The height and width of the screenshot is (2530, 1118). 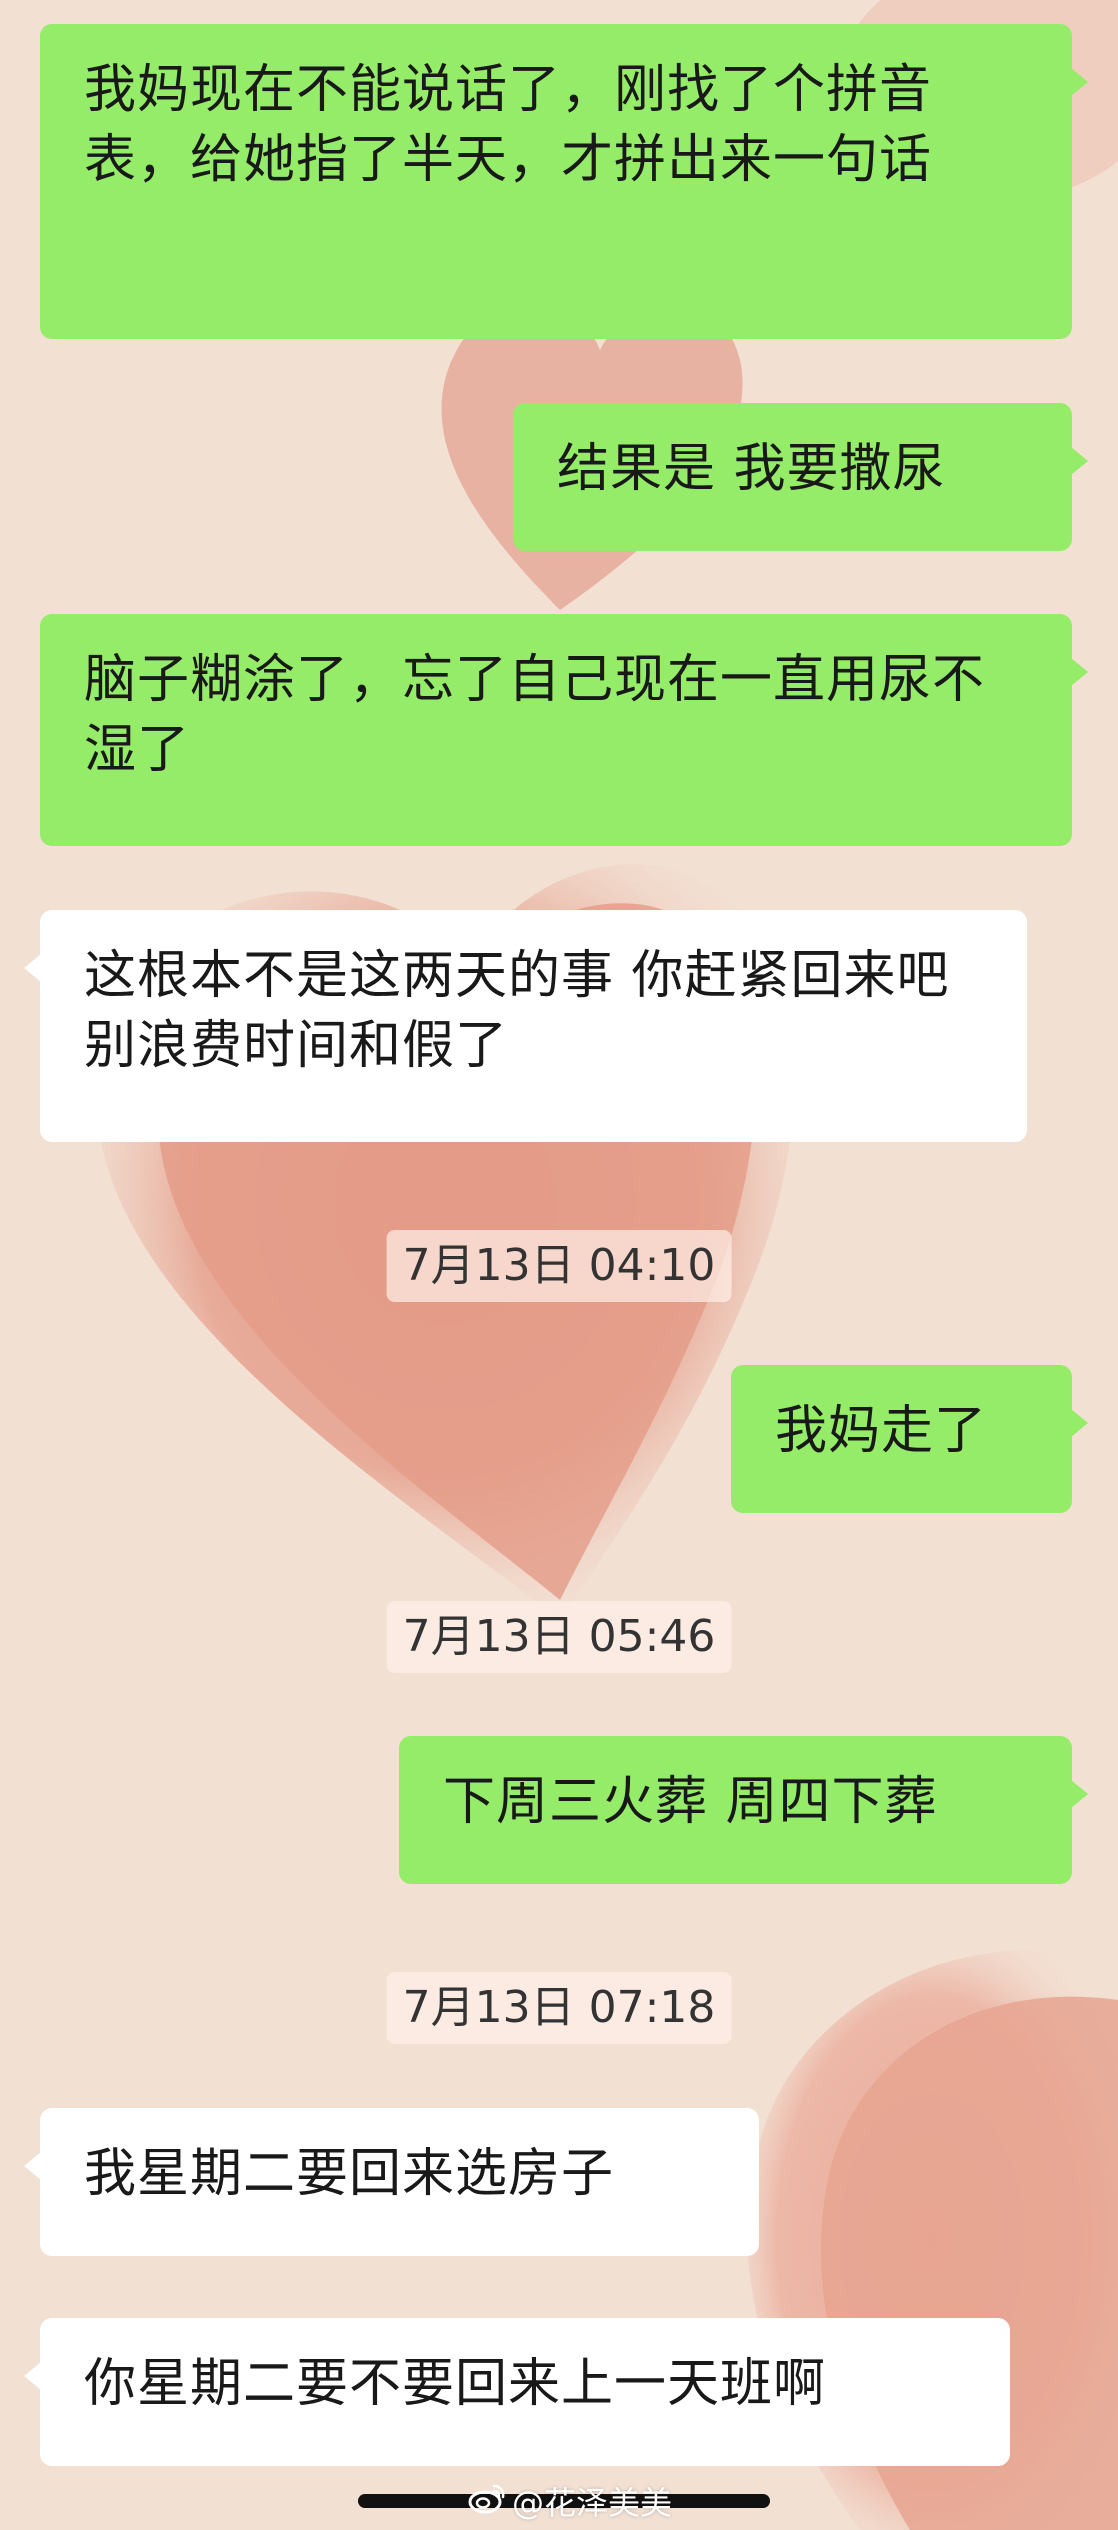 I want to click on message-bubble-sent: 我妈走了, so click(x=909, y=1439).